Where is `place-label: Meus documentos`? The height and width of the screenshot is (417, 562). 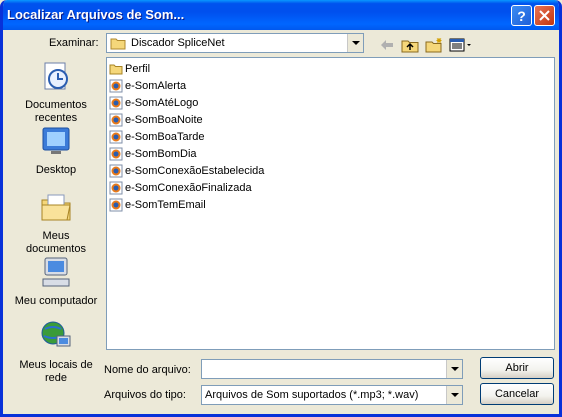 place-label: Meus documentos is located at coordinates (56, 242).